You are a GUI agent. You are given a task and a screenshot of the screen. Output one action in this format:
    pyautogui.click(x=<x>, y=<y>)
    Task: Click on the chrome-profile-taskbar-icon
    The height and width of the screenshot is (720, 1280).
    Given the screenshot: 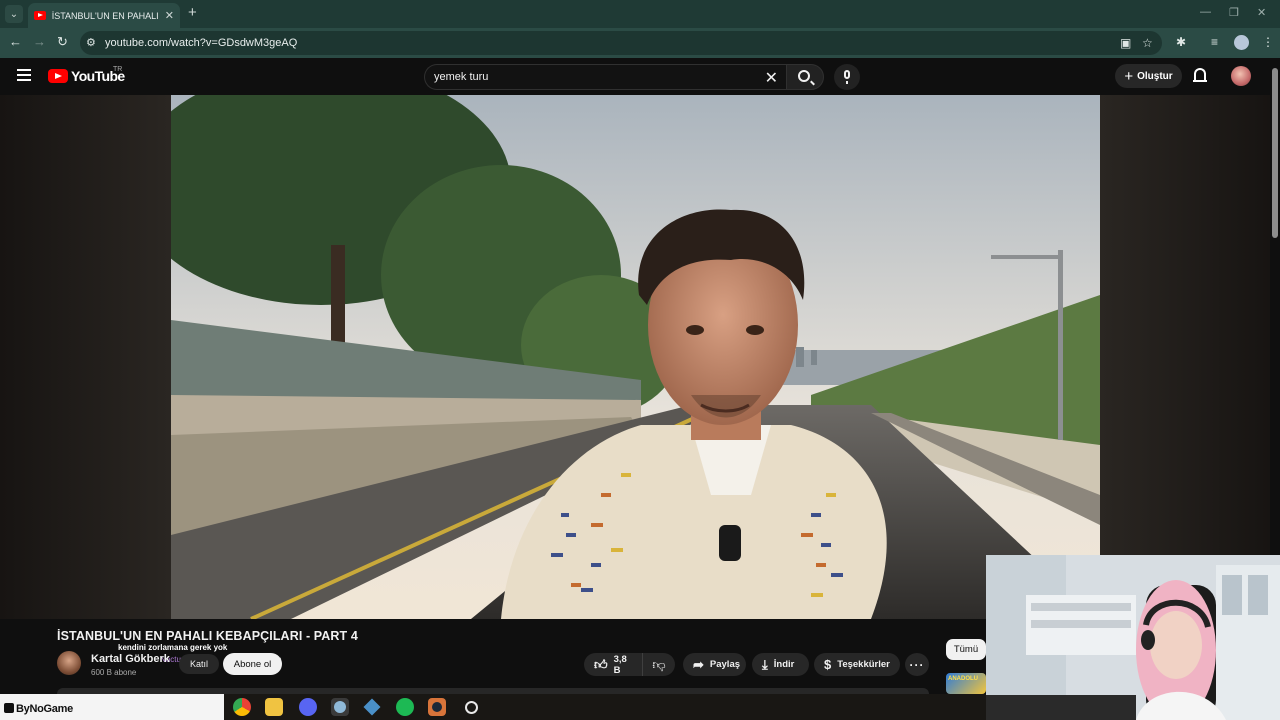 What is the action you would take?
    pyautogui.click(x=340, y=707)
    